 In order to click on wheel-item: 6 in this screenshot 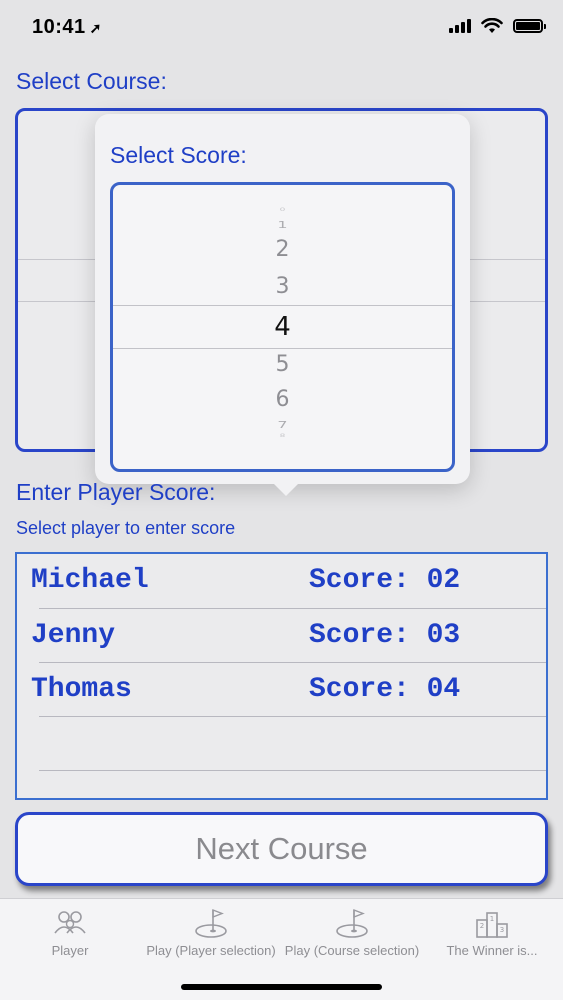, I will do `click(282, 399)`.